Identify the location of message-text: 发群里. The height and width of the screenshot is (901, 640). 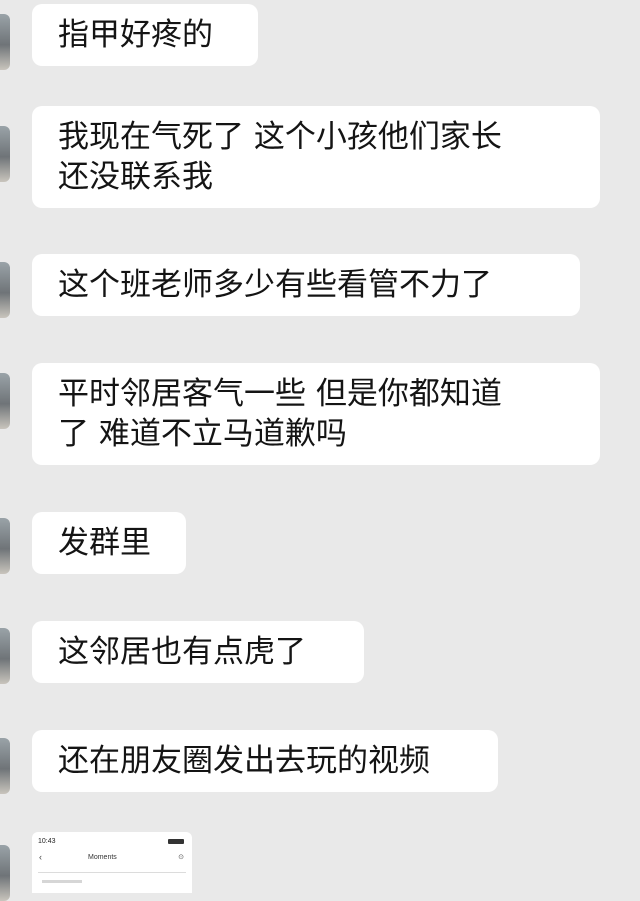
(104, 543).